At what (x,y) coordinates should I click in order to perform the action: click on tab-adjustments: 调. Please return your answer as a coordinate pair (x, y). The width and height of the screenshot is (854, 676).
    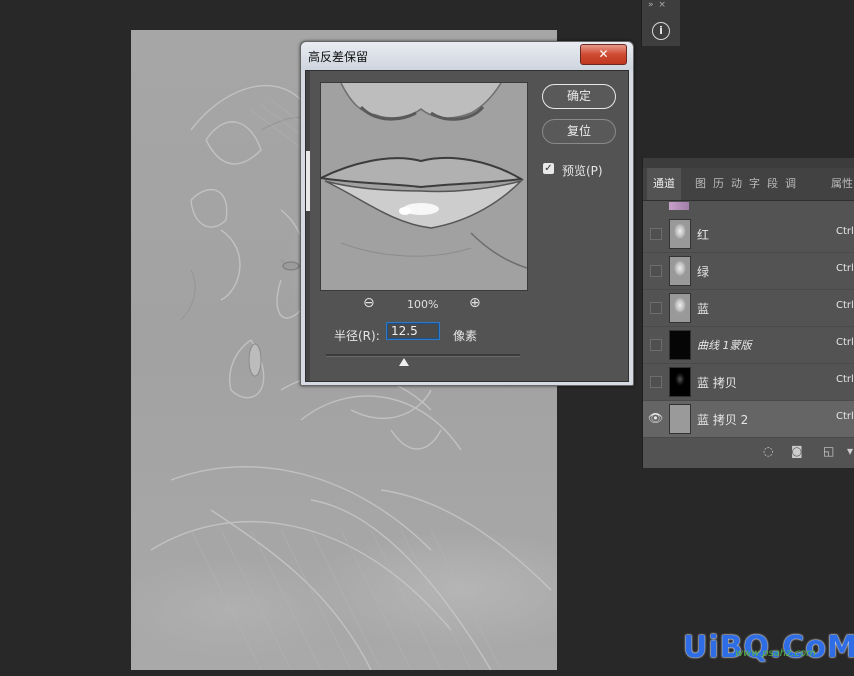
    Looking at the image, I should click on (790, 184).